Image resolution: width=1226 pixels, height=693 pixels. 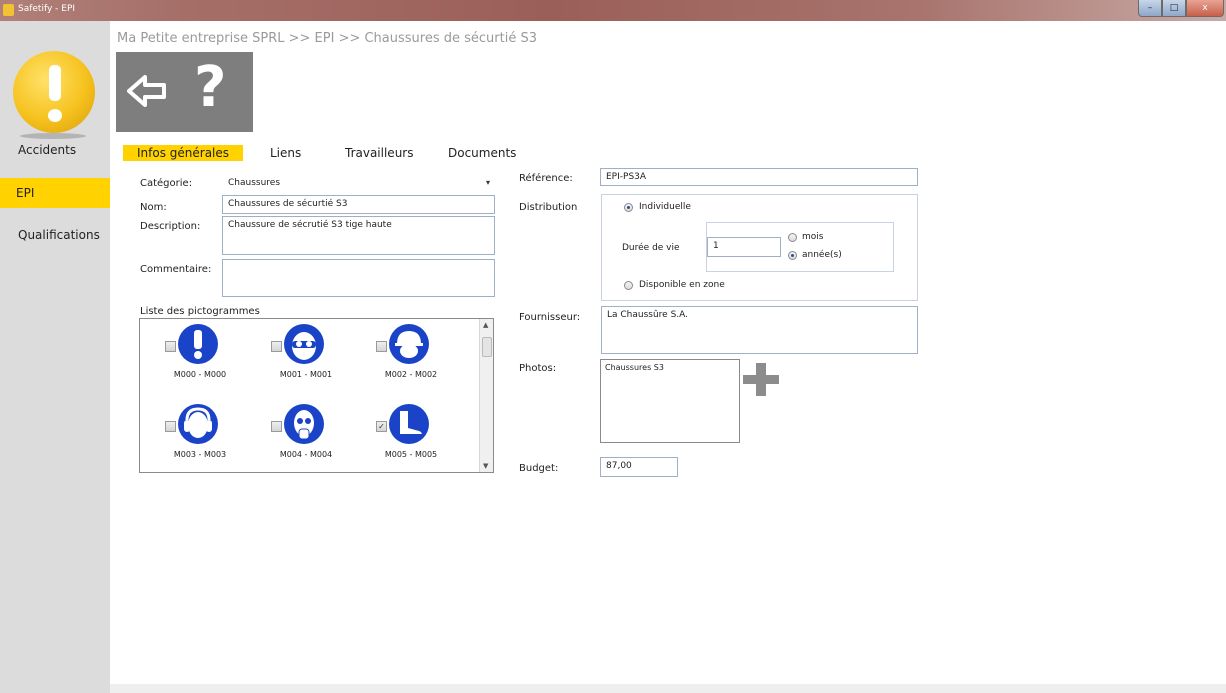 I want to click on list-item: M002 - M002, so click(x=422, y=354).